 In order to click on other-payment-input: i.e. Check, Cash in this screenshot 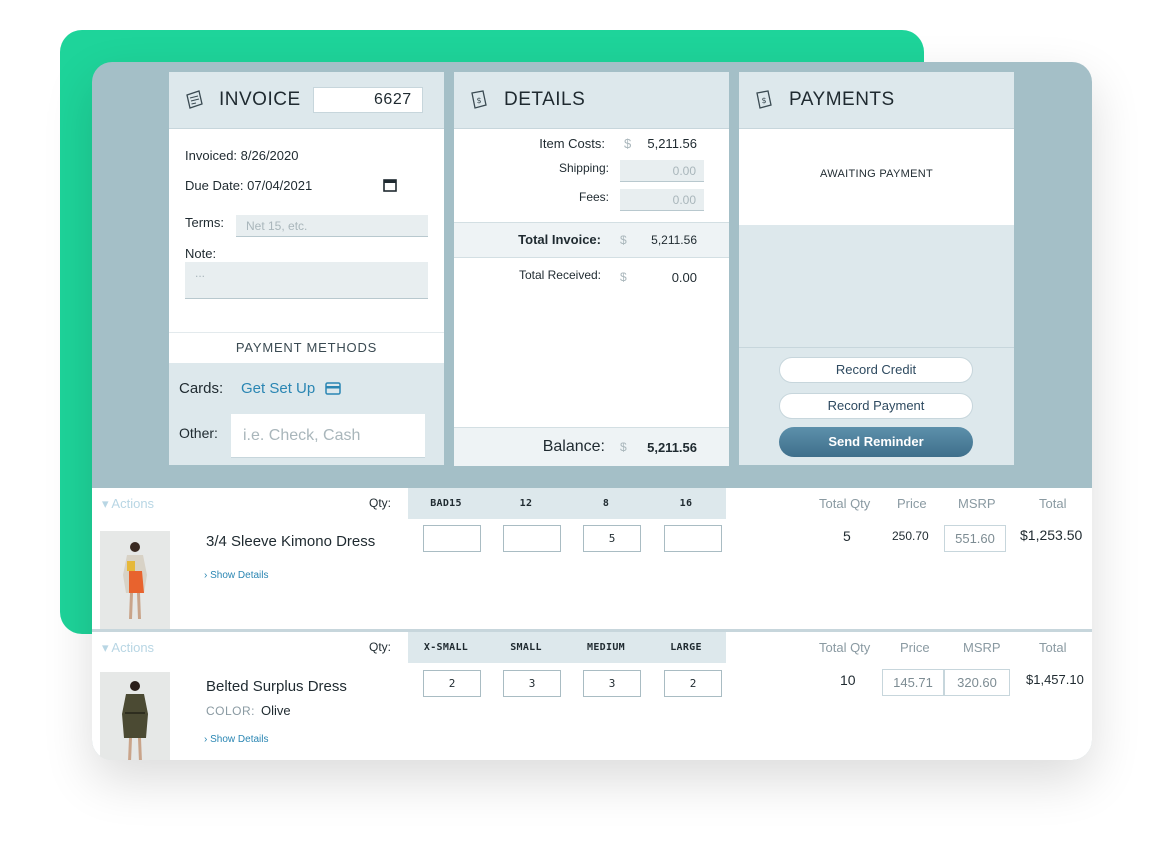, I will do `click(328, 436)`.